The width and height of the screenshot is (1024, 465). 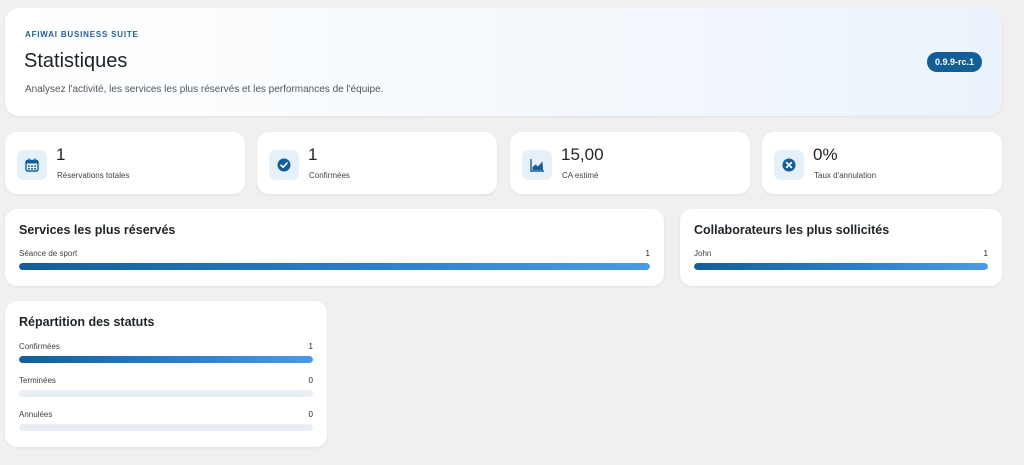 I want to click on page-title: Statistiques, so click(x=76, y=61).